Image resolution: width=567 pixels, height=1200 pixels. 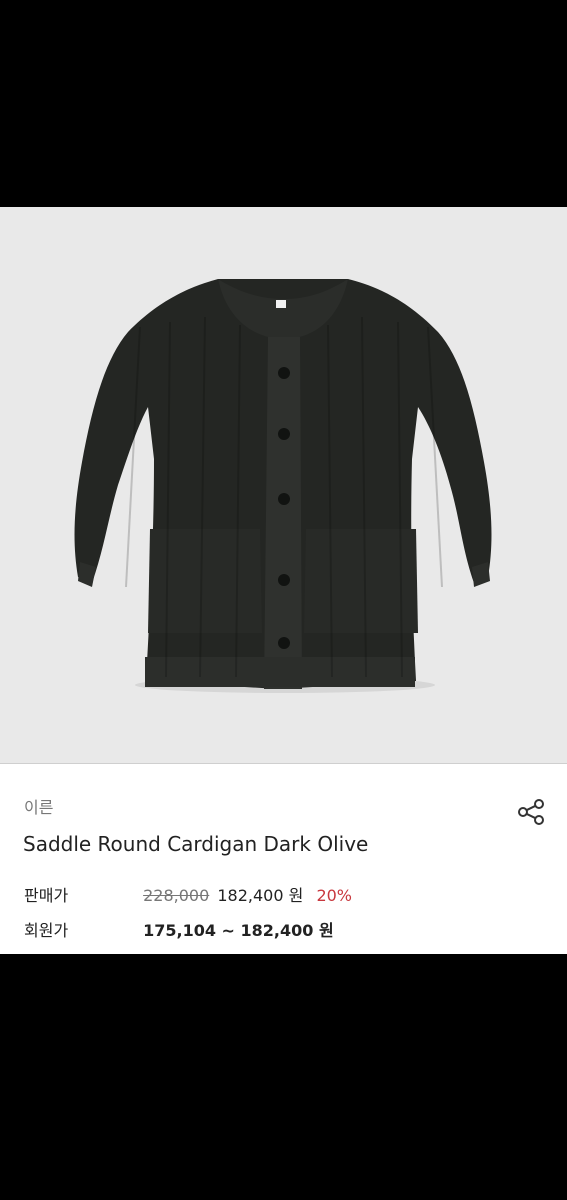 What do you see at coordinates (46, 895) in the screenshot?
I see `sale-price-label: 판매가` at bounding box center [46, 895].